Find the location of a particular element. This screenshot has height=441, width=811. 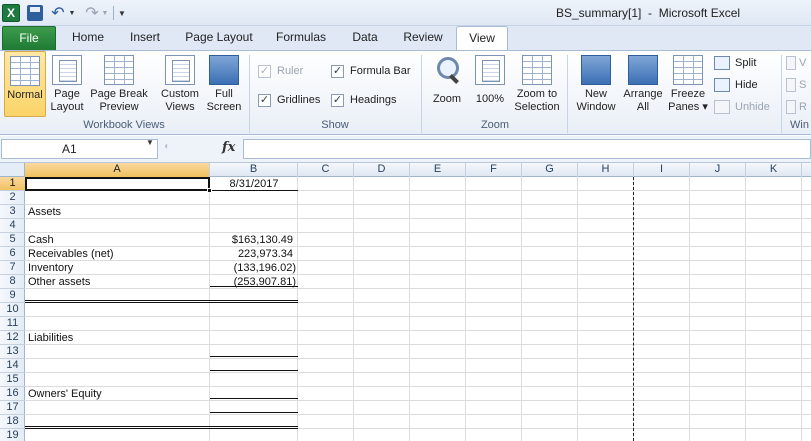

gridlines-checkbox: ✓ Gridlines is located at coordinates (289, 100).